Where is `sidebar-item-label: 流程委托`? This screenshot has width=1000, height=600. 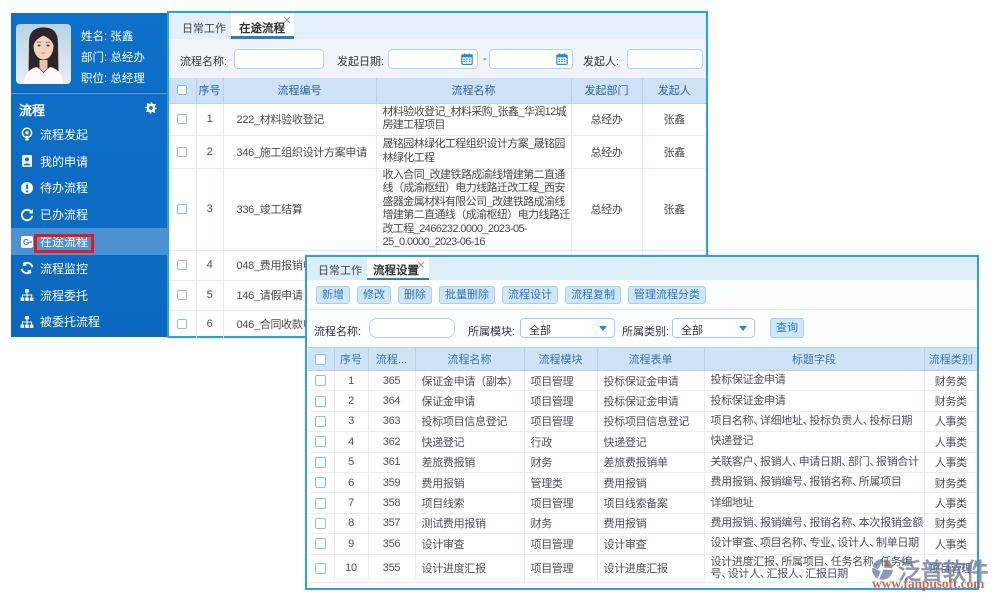
sidebar-item-label: 流程委托 is located at coordinates (64, 295).